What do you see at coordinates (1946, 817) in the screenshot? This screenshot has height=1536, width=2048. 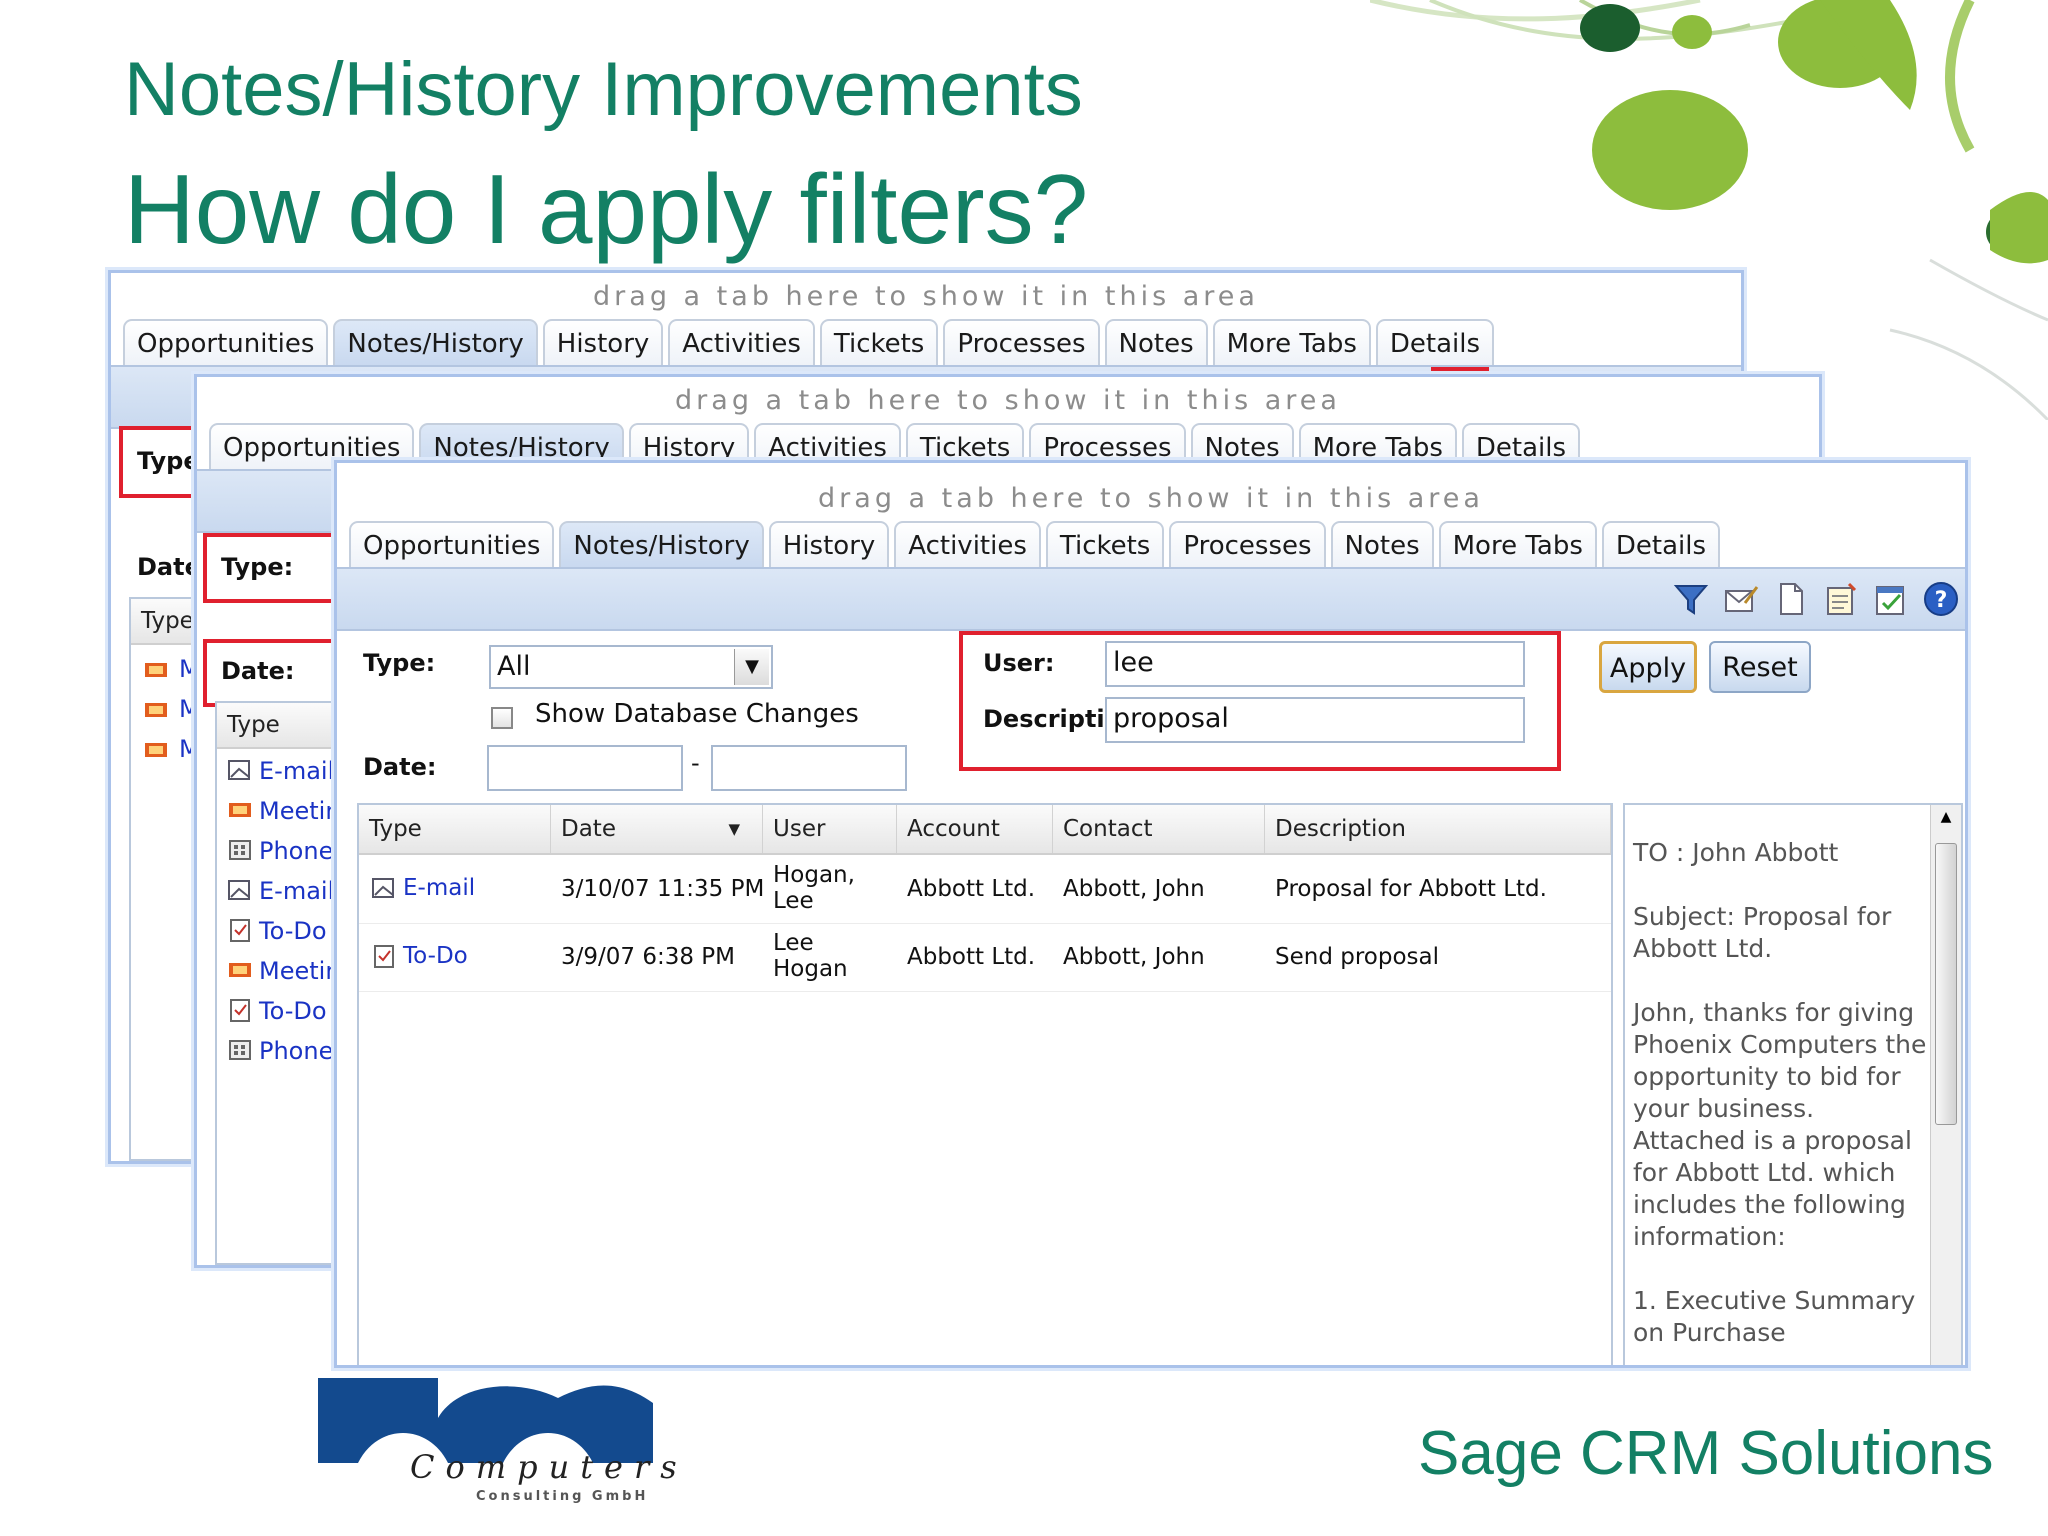 I see `scroll-up-icon: ▲` at bounding box center [1946, 817].